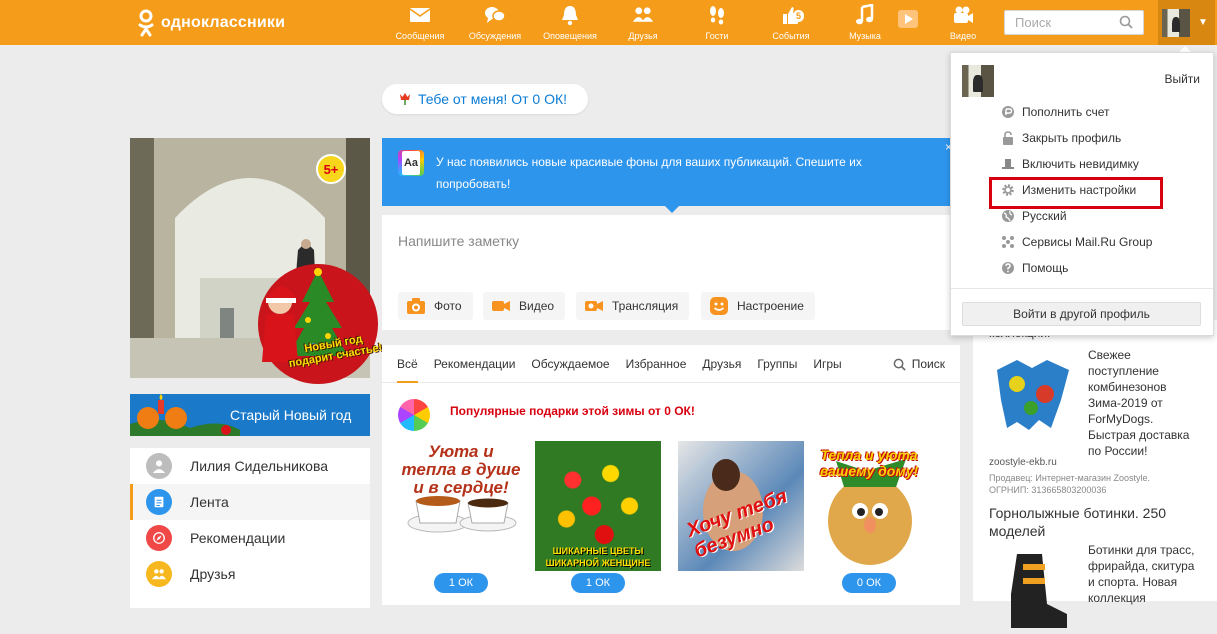 This screenshot has width=1217, height=634. What do you see at coordinates (570, 16) in the screenshot?
I see `bell-icon` at bounding box center [570, 16].